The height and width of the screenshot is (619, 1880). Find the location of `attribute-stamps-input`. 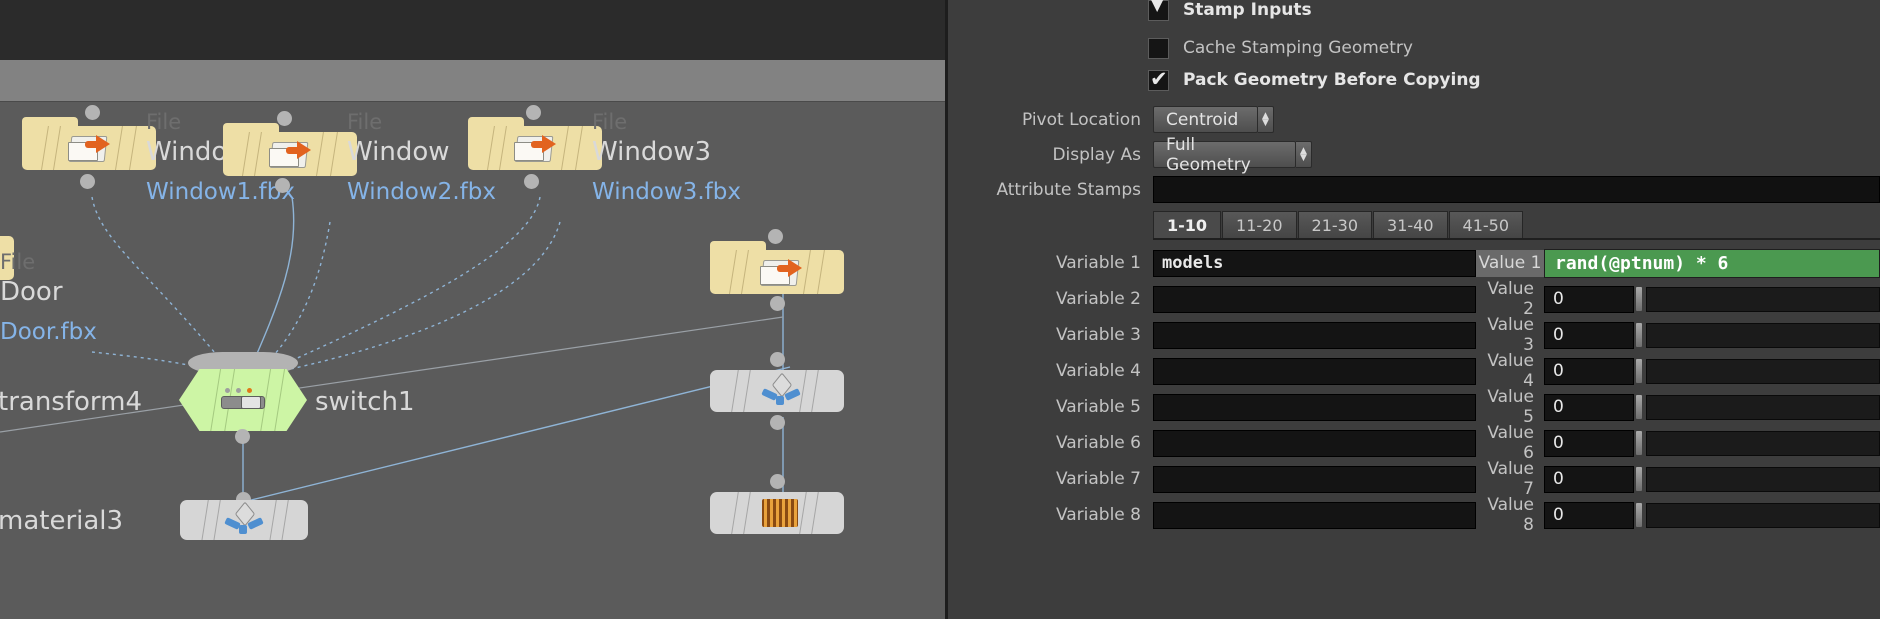

attribute-stamps-input is located at coordinates (1516, 189).